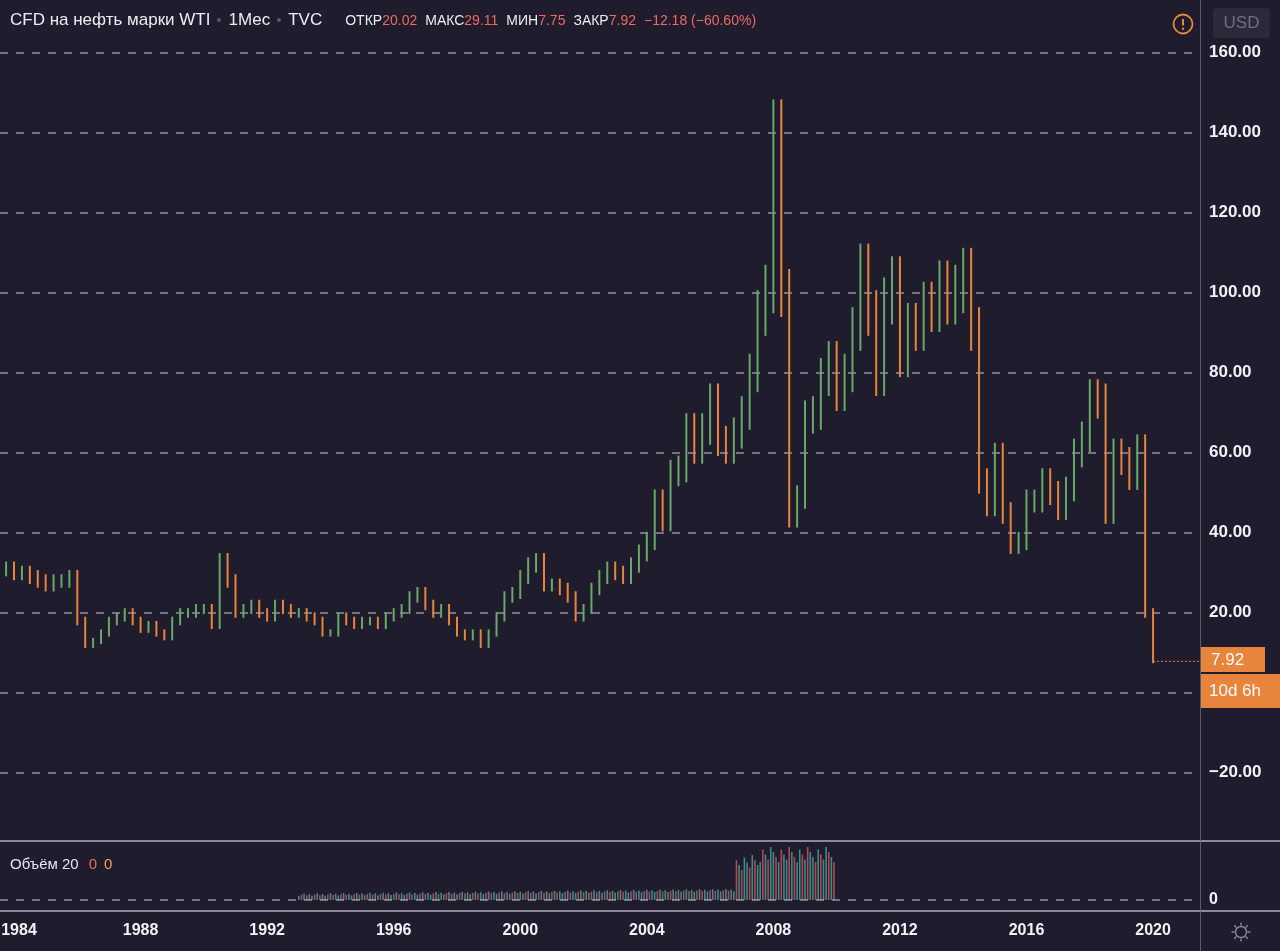 This screenshot has height=951, width=1280. Describe the element at coordinates (481, 20) in the screenshot. I see `ohlc-value: 29.11` at that location.